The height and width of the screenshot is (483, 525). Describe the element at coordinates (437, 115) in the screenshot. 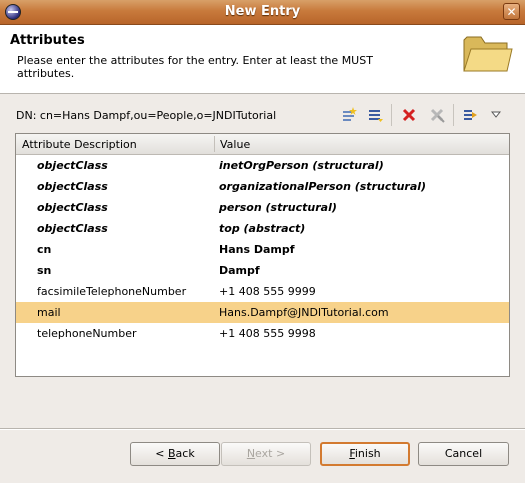

I see `delete-all-icon` at that location.